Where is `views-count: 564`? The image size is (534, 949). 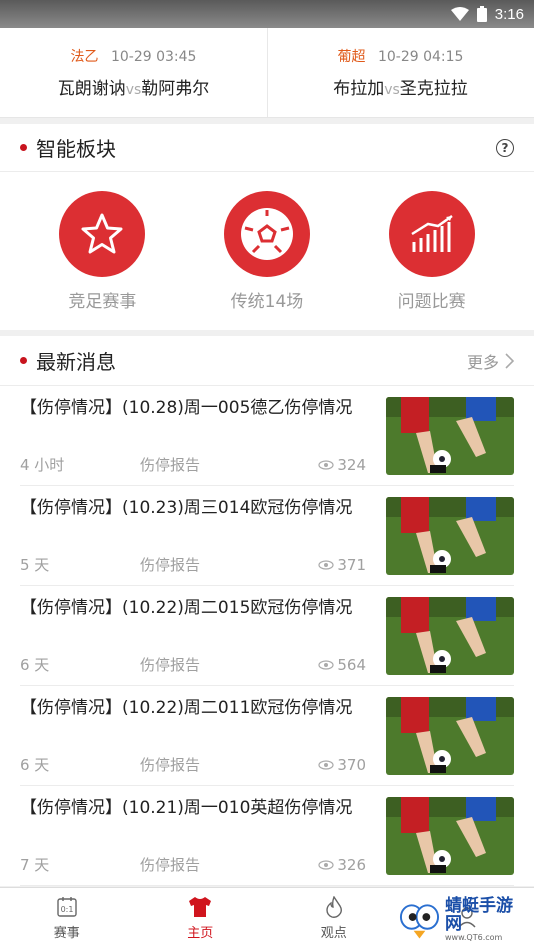
views-count: 564 is located at coordinates (351, 664).